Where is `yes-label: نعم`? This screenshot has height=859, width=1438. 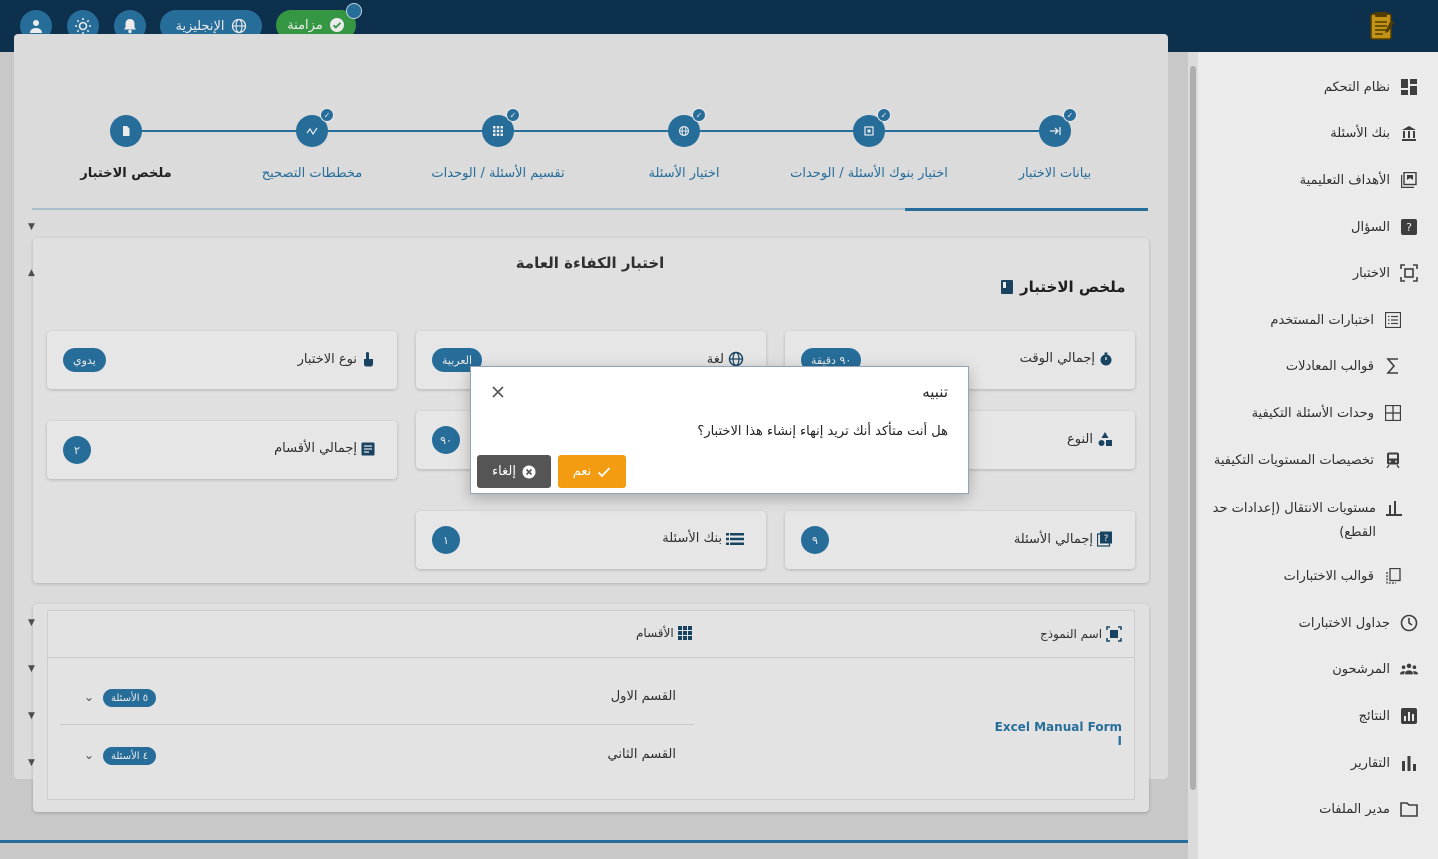
yes-label: نعم is located at coordinates (582, 471).